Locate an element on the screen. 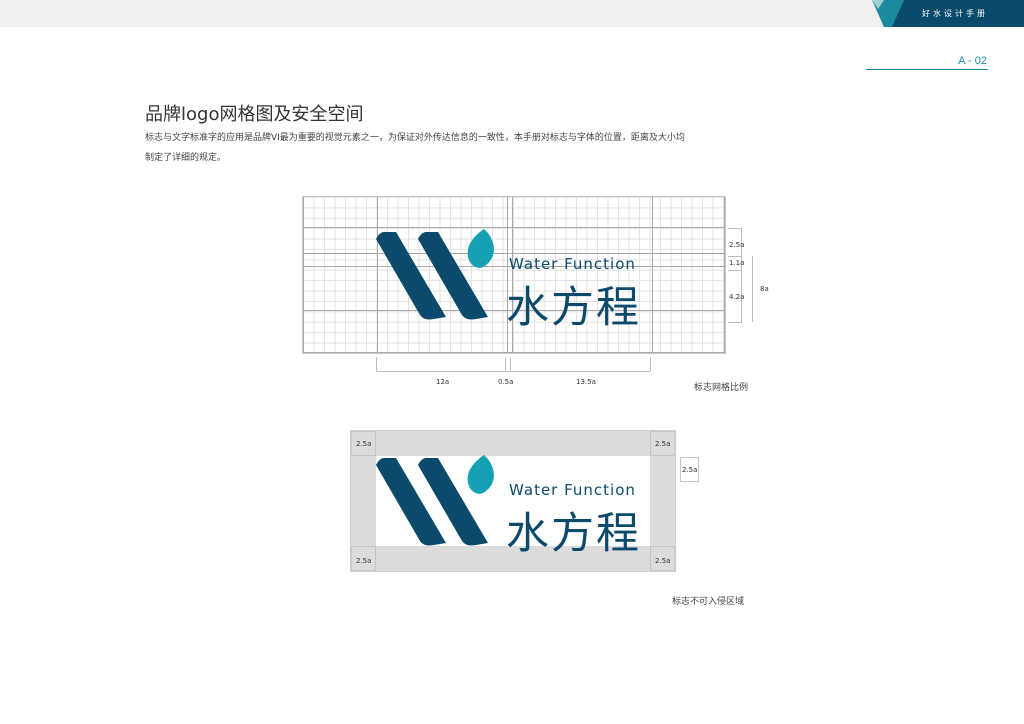 The width and height of the screenshot is (1024, 724). safe-label-bottom-left: 2.5a is located at coordinates (364, 561).